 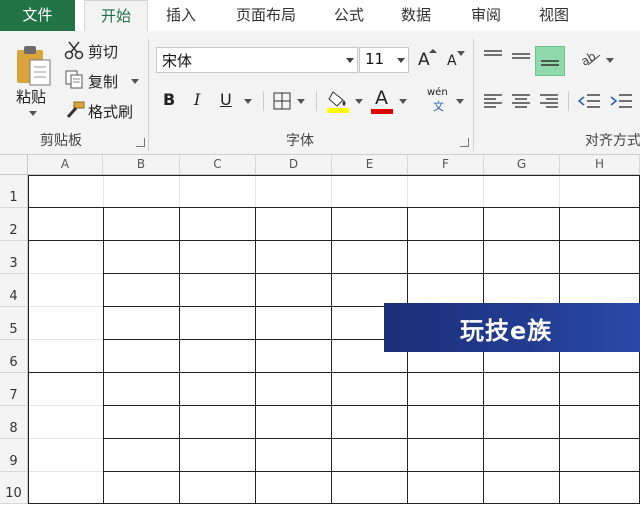 I want to click on tab-data: 数据, so click(x=416, y=15).